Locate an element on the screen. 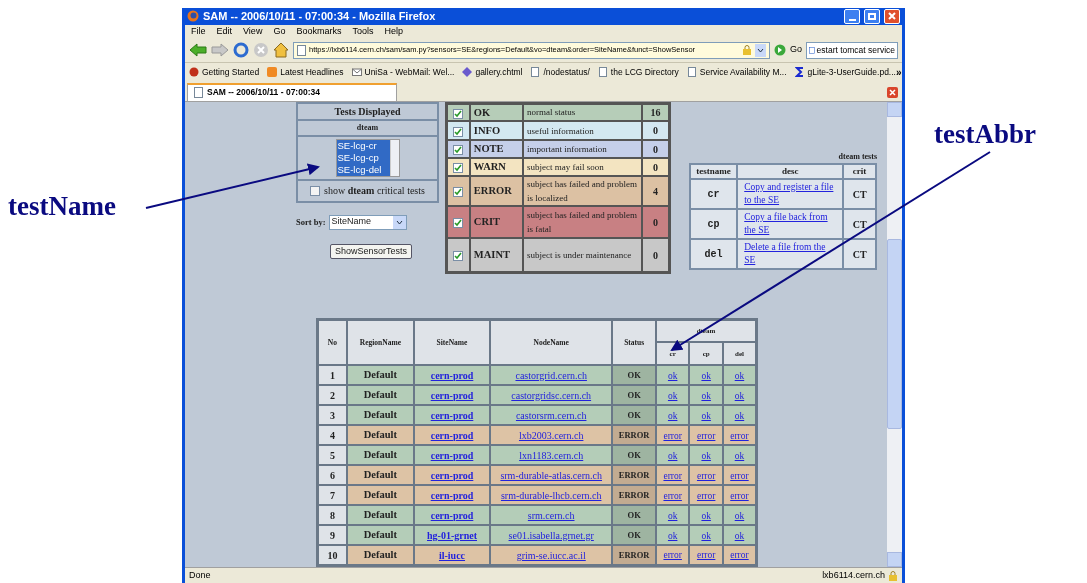 This screenshot has width=1087, height=583. menu-item: Bookmarks is located at coordinates (319, 31).